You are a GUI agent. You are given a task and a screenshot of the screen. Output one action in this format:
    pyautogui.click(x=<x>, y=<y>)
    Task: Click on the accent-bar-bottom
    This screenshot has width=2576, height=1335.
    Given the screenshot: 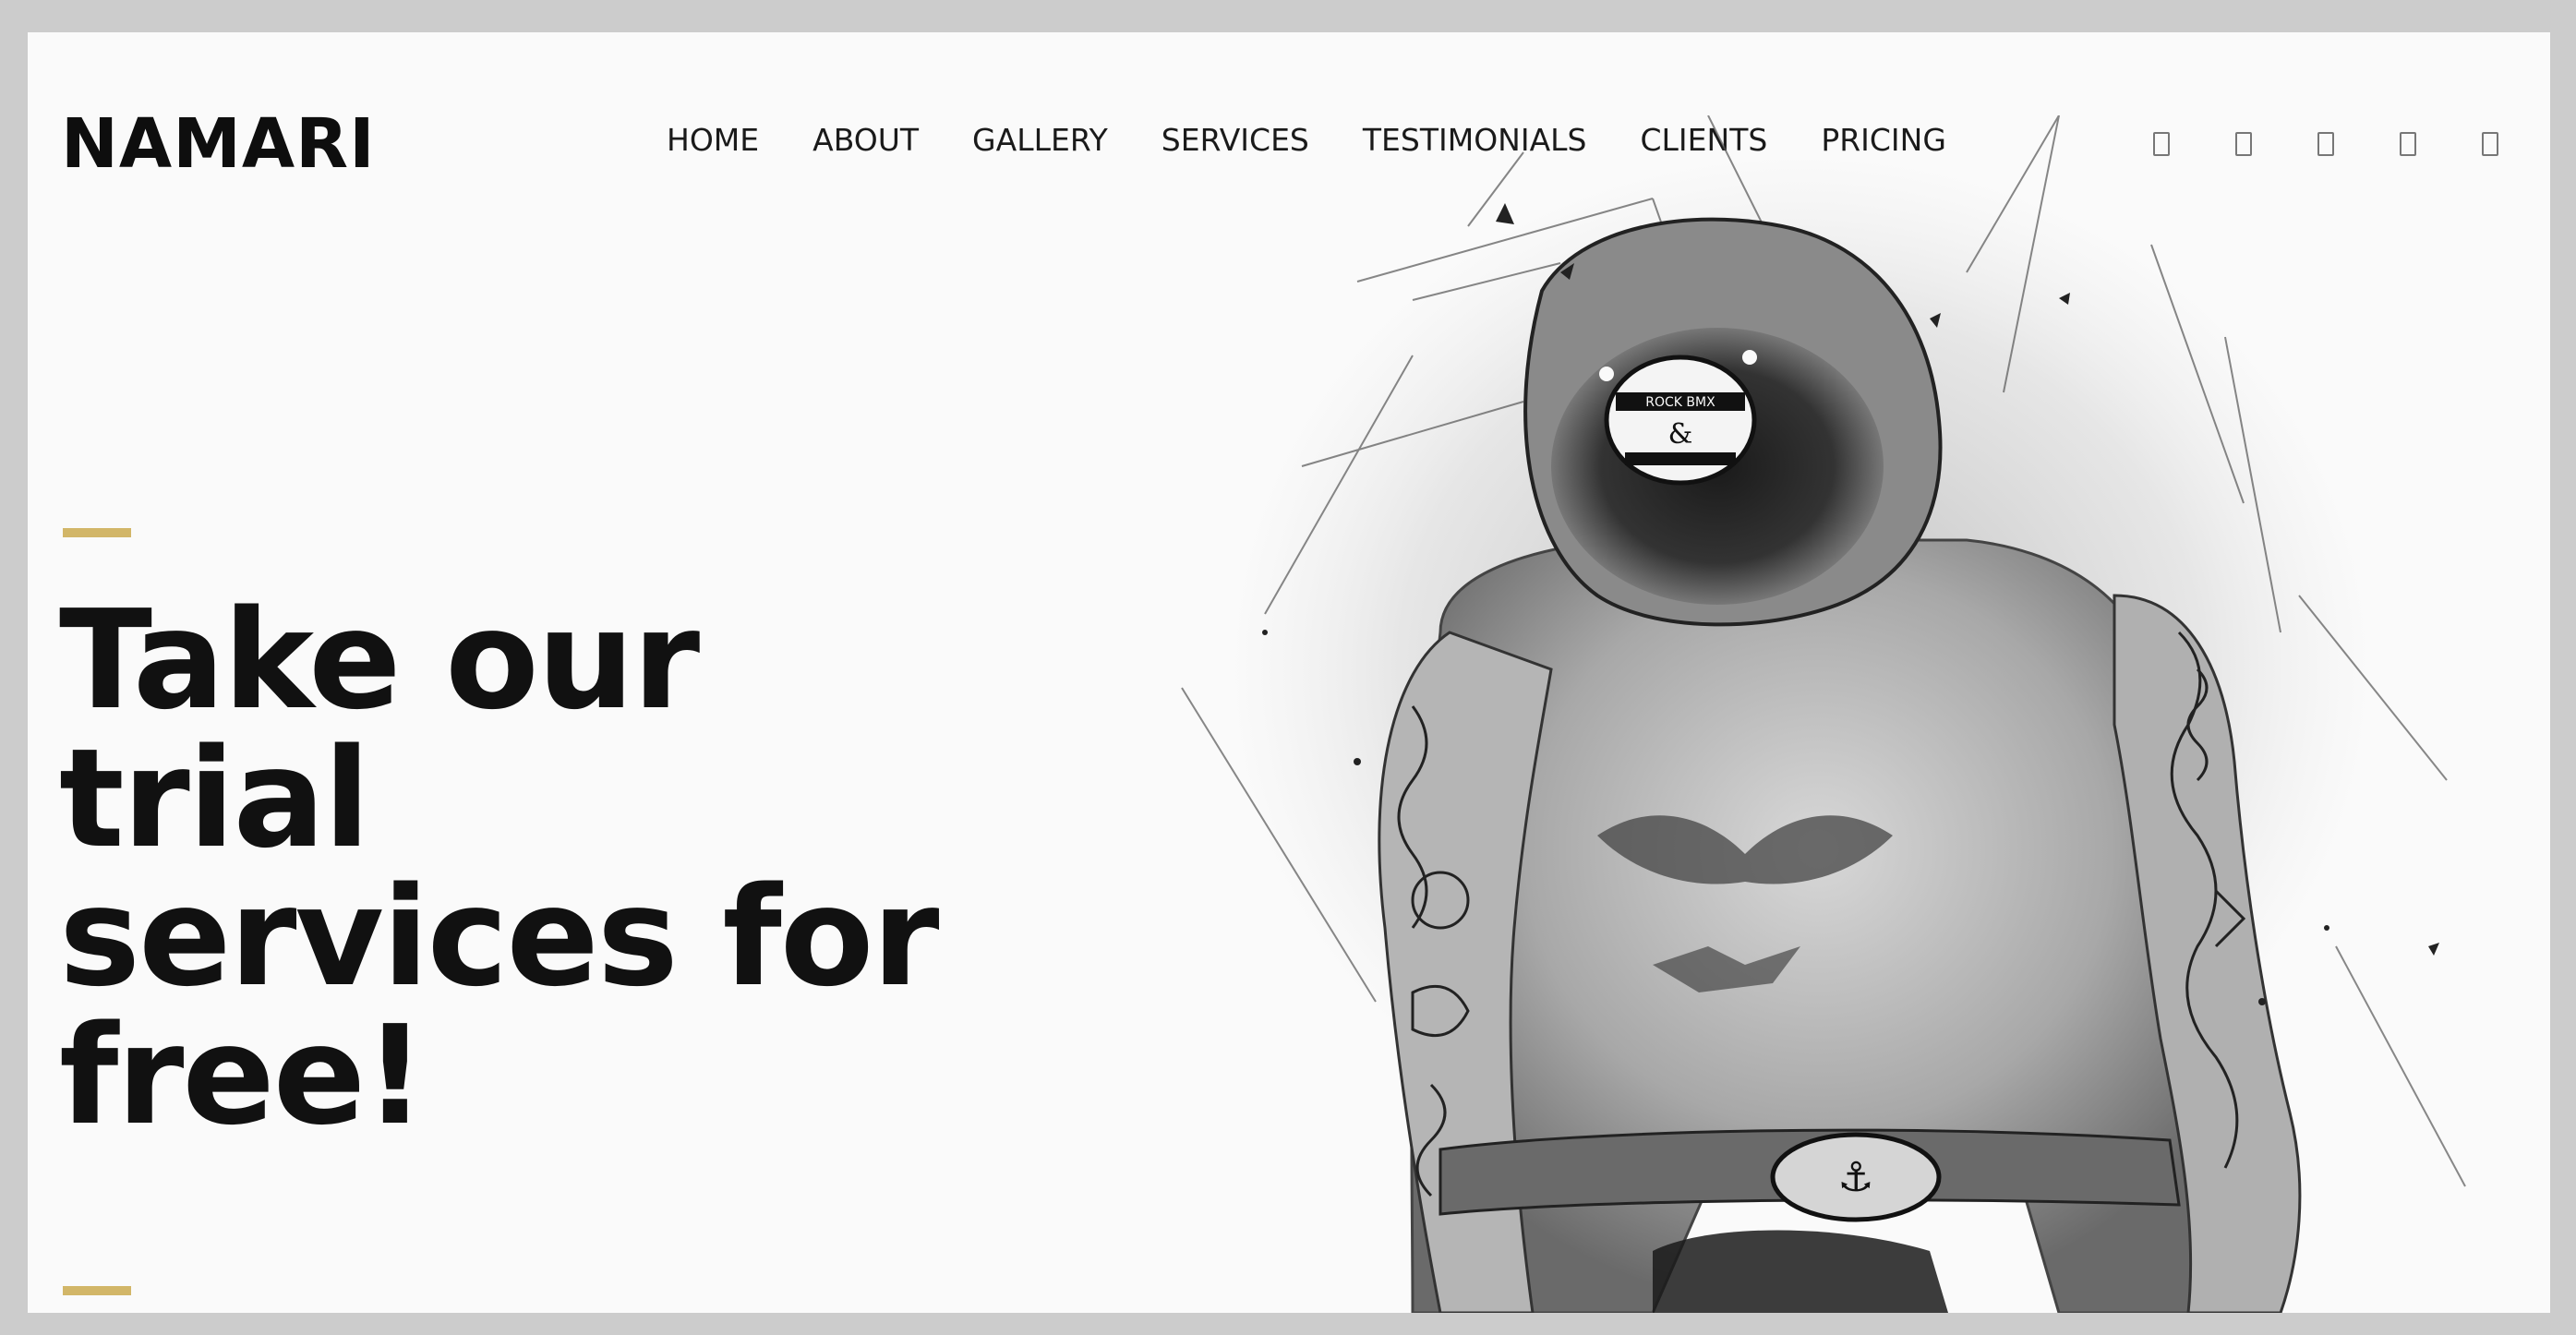 What is the action you would take?
    pyautogui.click(x=97, y=1290)
    